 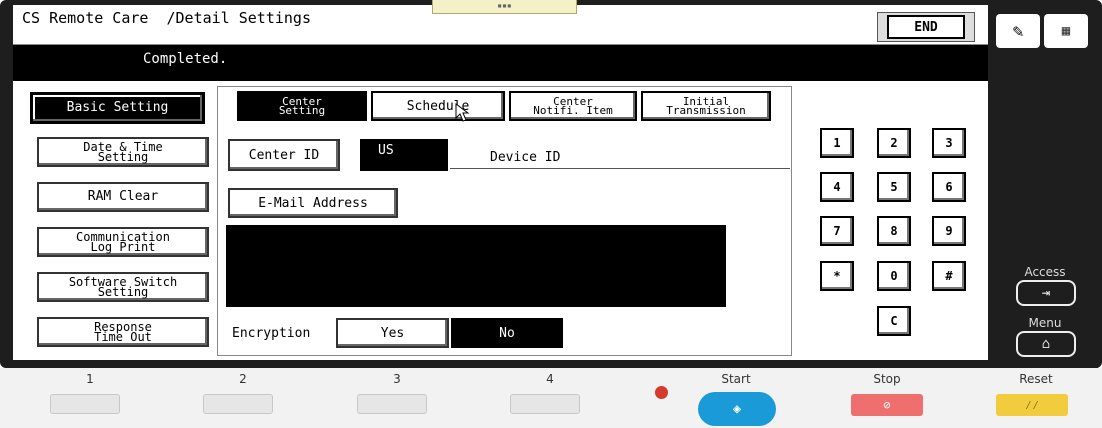 I want to click on keypad-key-0: 0, so click(x=894, y=276).